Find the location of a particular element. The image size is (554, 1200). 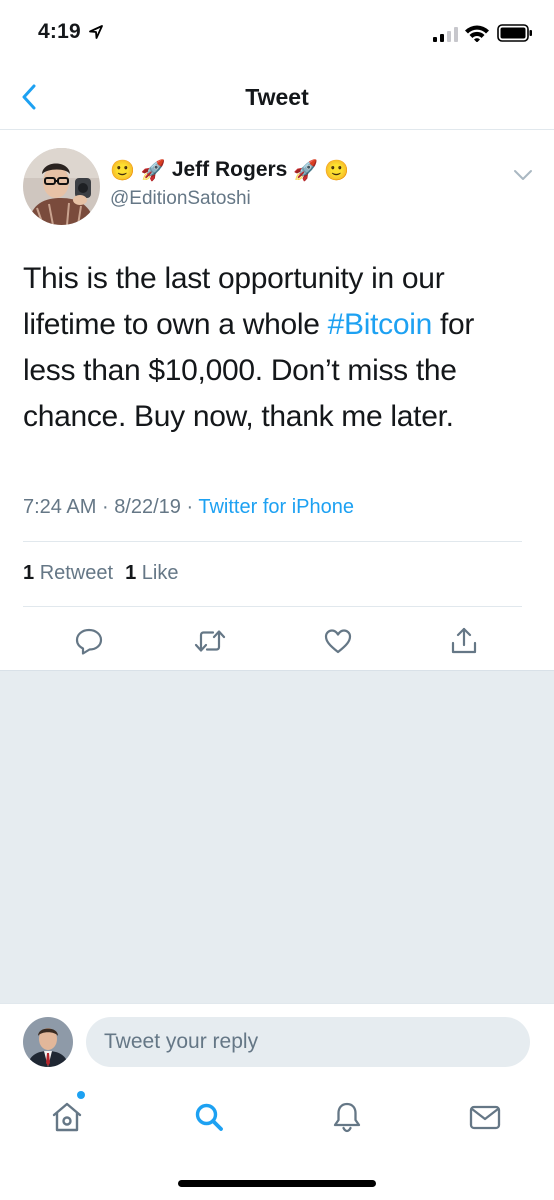

retweet-stat: 1 Retweet is located at coordinates (68, 573).